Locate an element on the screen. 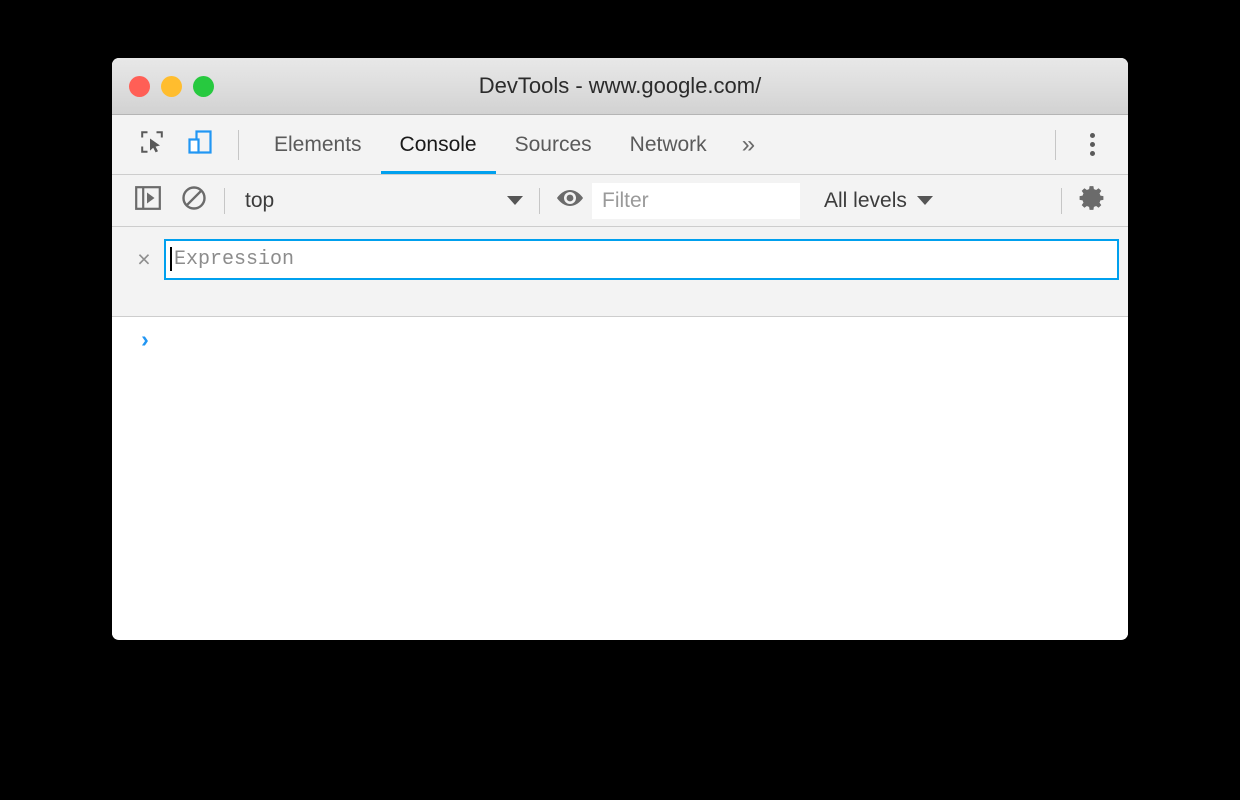  inspect-element-button is located at coordinates (152, 145).